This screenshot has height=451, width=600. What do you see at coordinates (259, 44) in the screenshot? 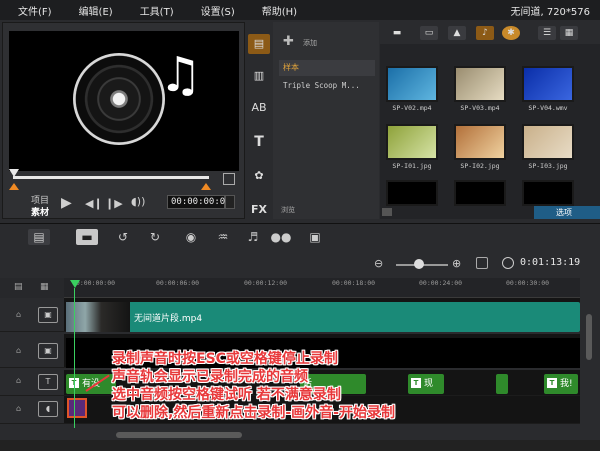
I see `media-icon: ▤` at bounding box center [259, 44].